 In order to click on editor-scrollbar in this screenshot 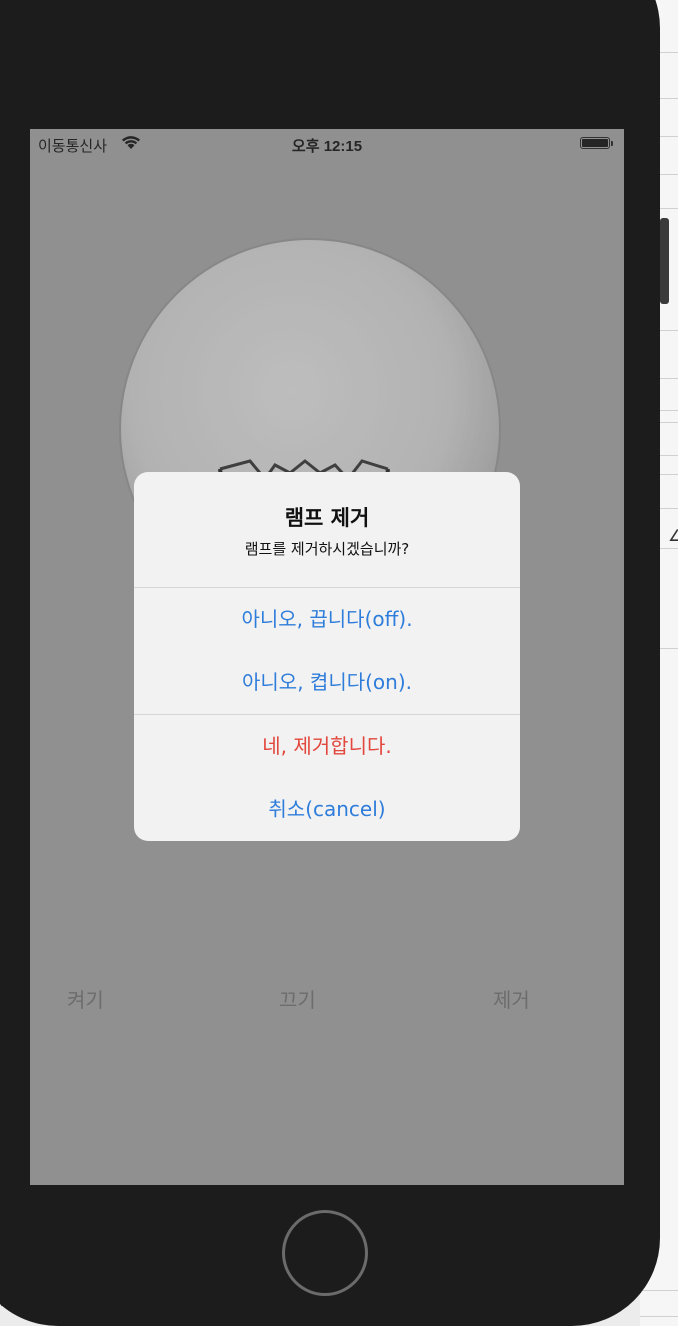, I will do `click(664, 261)`.